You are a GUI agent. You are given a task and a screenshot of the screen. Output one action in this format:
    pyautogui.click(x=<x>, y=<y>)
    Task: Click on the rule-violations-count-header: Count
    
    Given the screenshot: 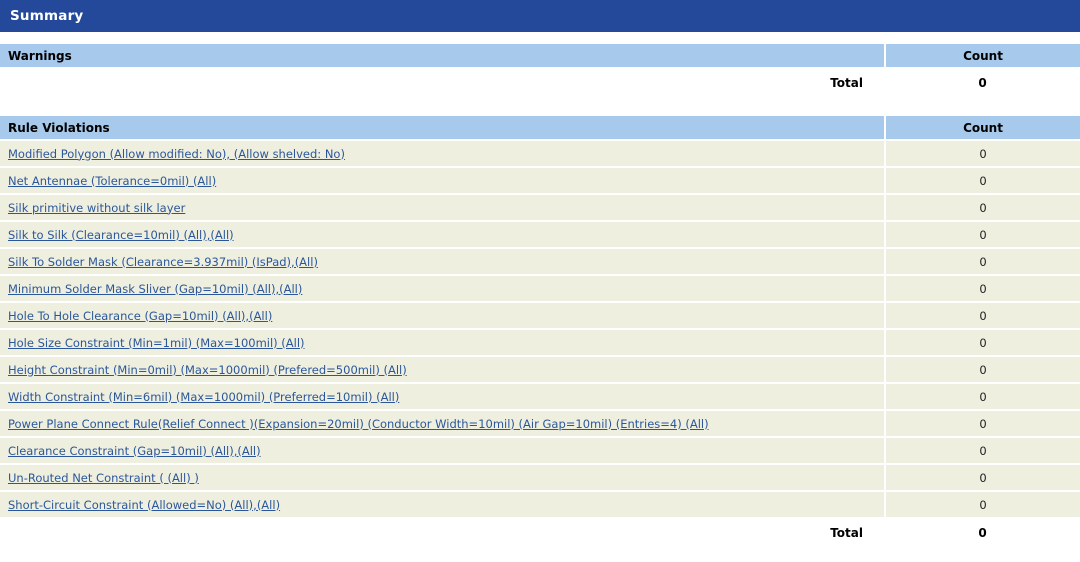 What is the action you would take?
    pyautogui.click(x=982, y=128)
    